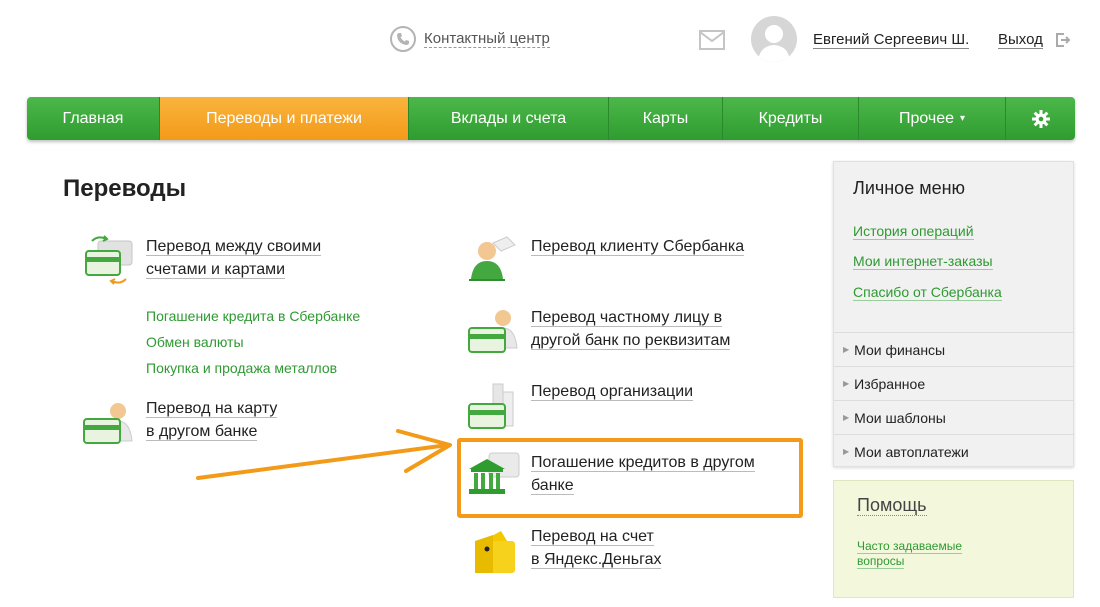 This screenshot has width=1100, height=607. I want to click on link-currency-exchange: Обмен валюты, so click(253, 342).